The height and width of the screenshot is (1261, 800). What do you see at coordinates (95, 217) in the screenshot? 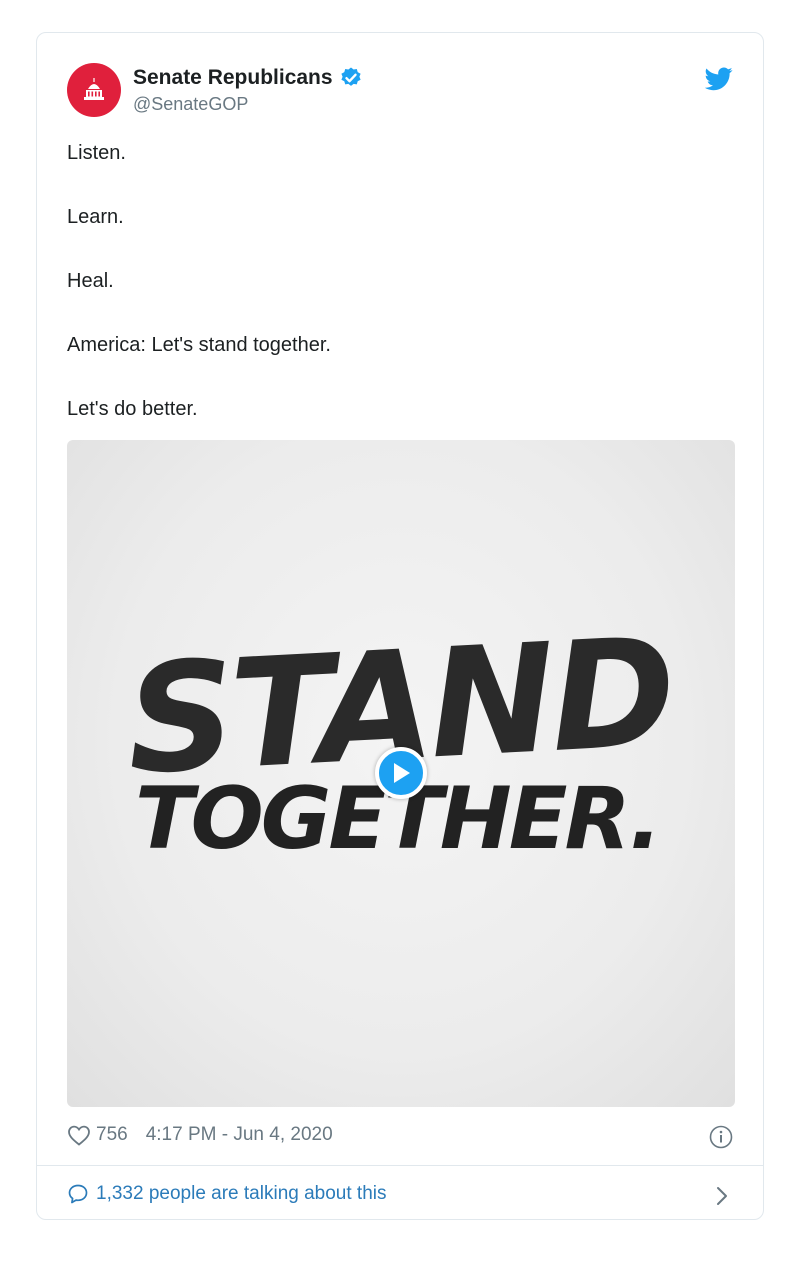
I see `tweet-line: Learn.` at bounding box center [95, 217].